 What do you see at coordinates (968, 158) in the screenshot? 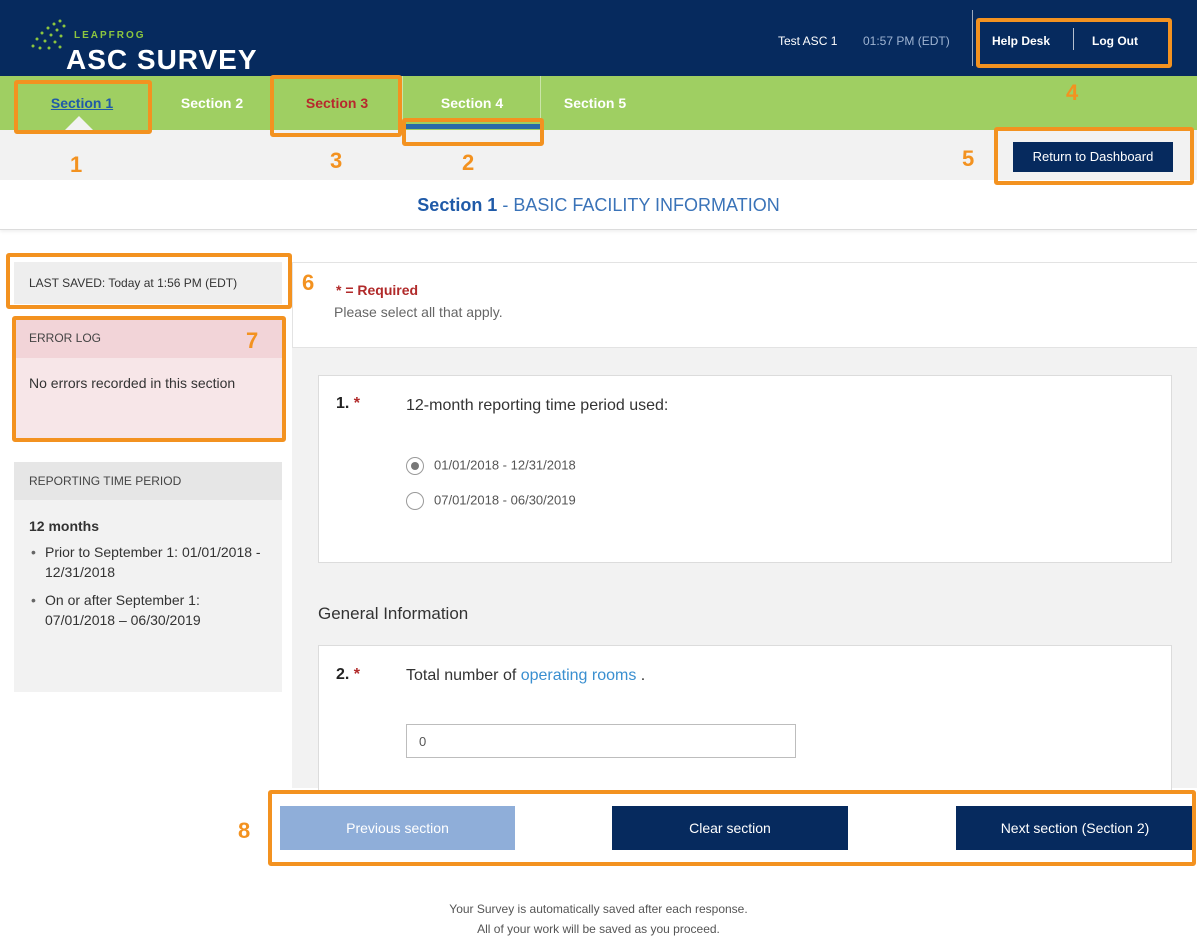
I see `annotation-label-5: 5` at bounding box center [968, 158].